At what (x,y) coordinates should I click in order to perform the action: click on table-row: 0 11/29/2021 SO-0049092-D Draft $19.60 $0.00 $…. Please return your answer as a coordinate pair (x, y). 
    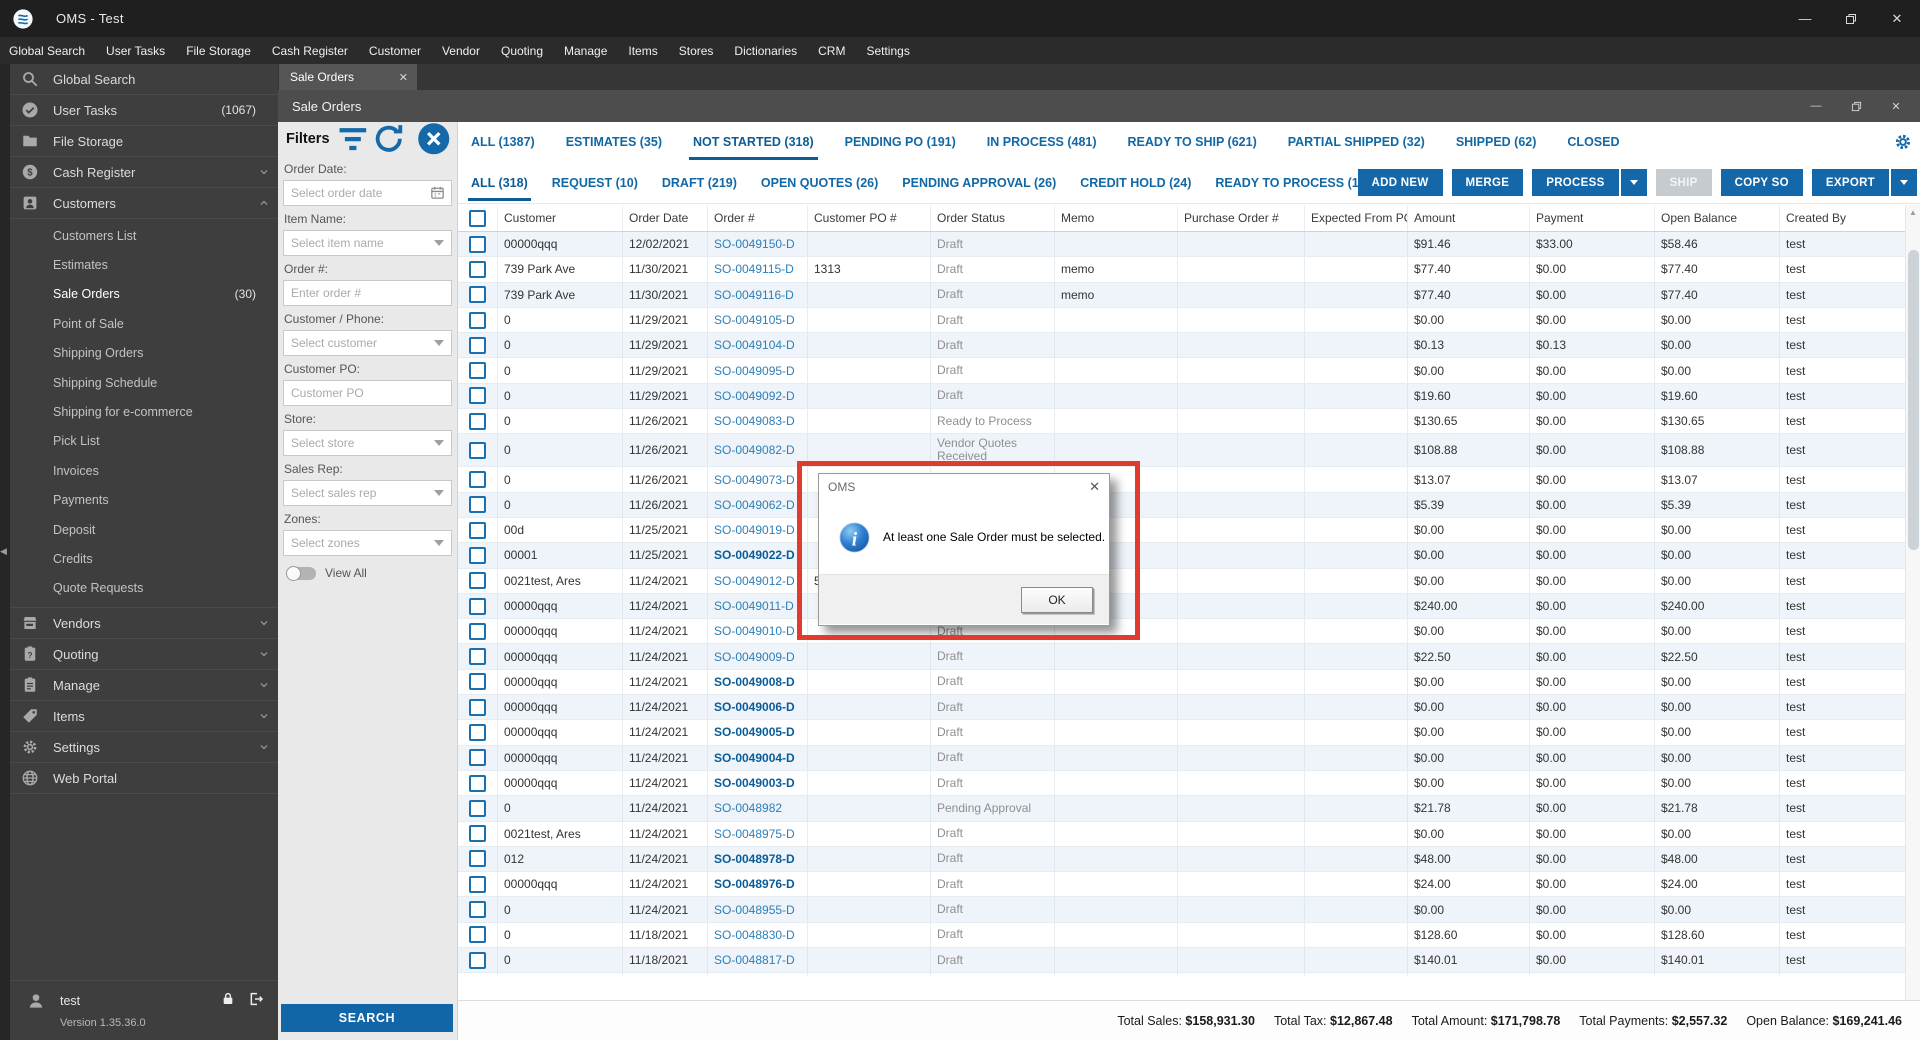
    Looking at the image, I should click on (1181, 396).